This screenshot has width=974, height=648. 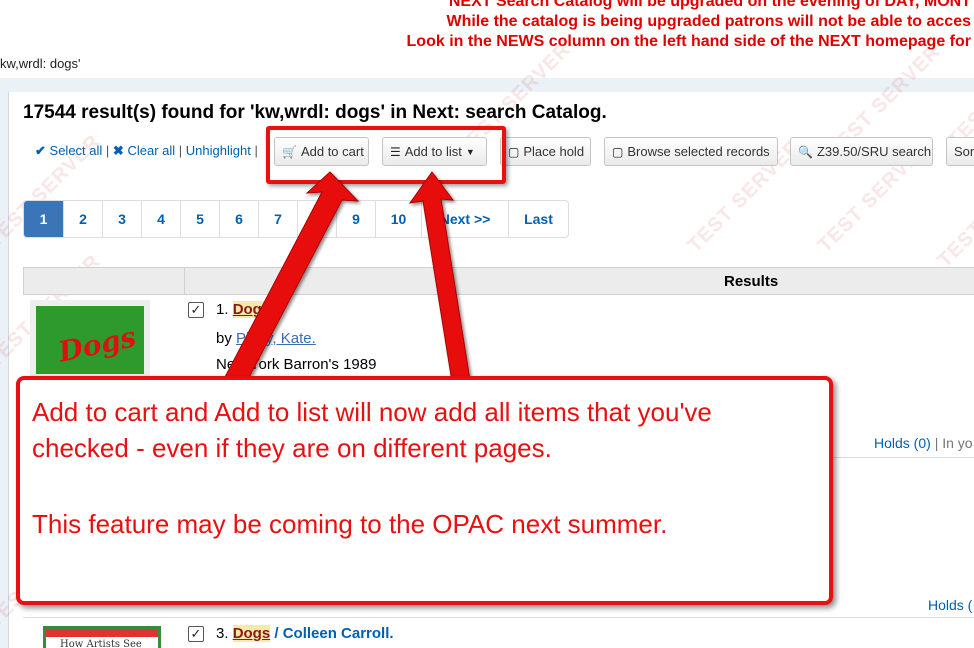 I want to click on arrow-to-add-to-cart, so click(x=292, y=278).